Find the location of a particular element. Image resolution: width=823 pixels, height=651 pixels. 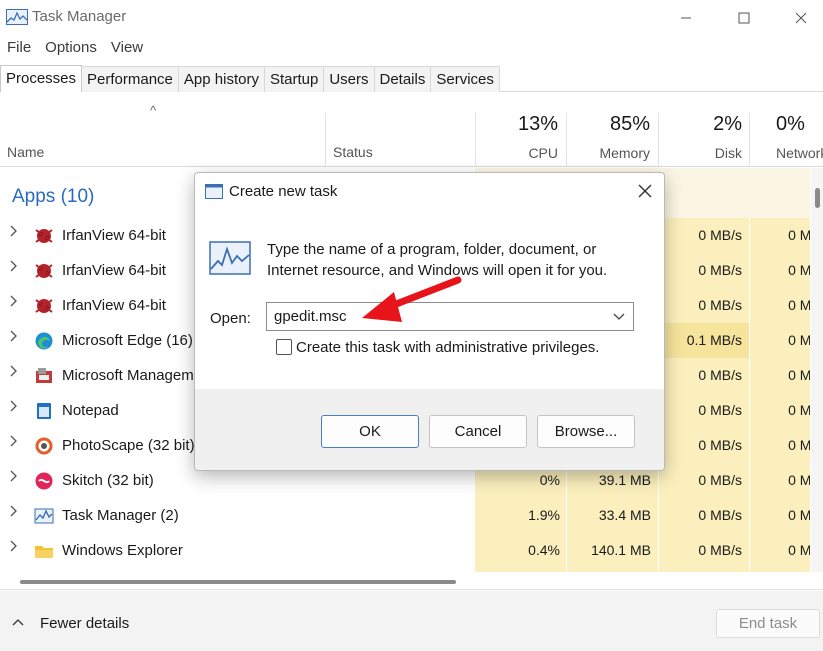

cpu-label: CPU is located at coordinates (543, 153).